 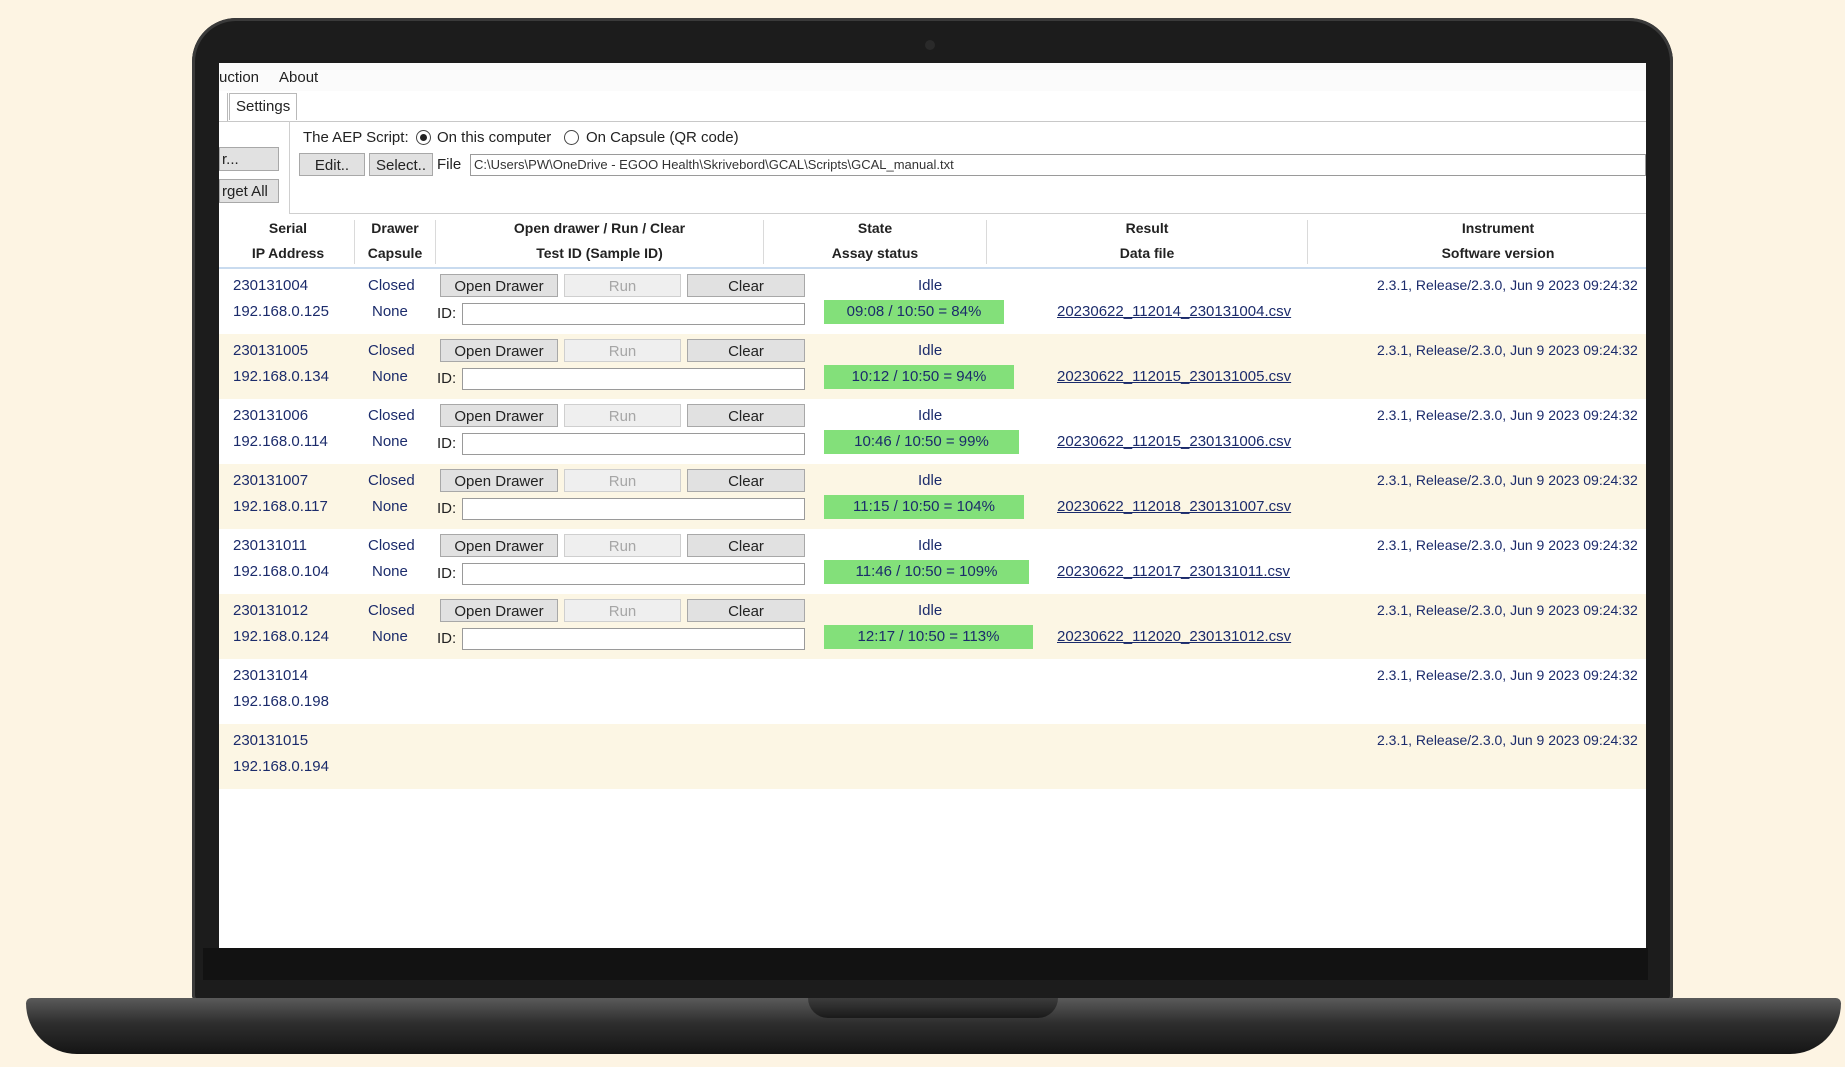 What do you see at coordinates (1498, 228) in the screenshot?
I see `header-instrument: Instrument` at bounding box center [1498, 228].